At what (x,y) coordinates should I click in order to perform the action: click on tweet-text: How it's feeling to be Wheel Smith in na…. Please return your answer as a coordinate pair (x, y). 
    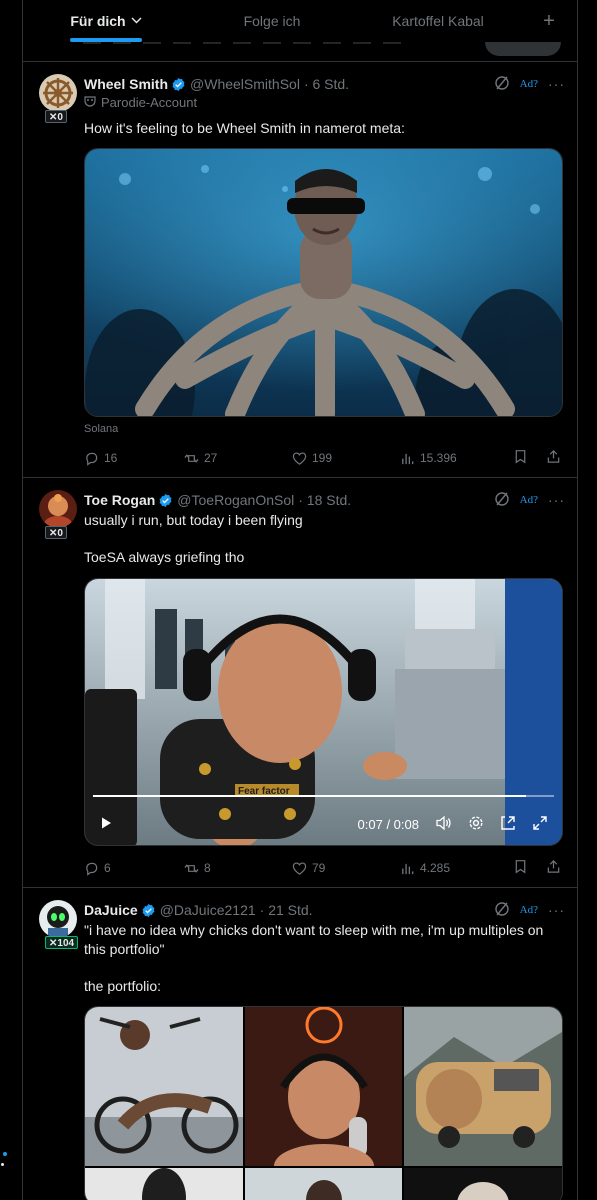
    Looking at the image, I should click on (244, 128).